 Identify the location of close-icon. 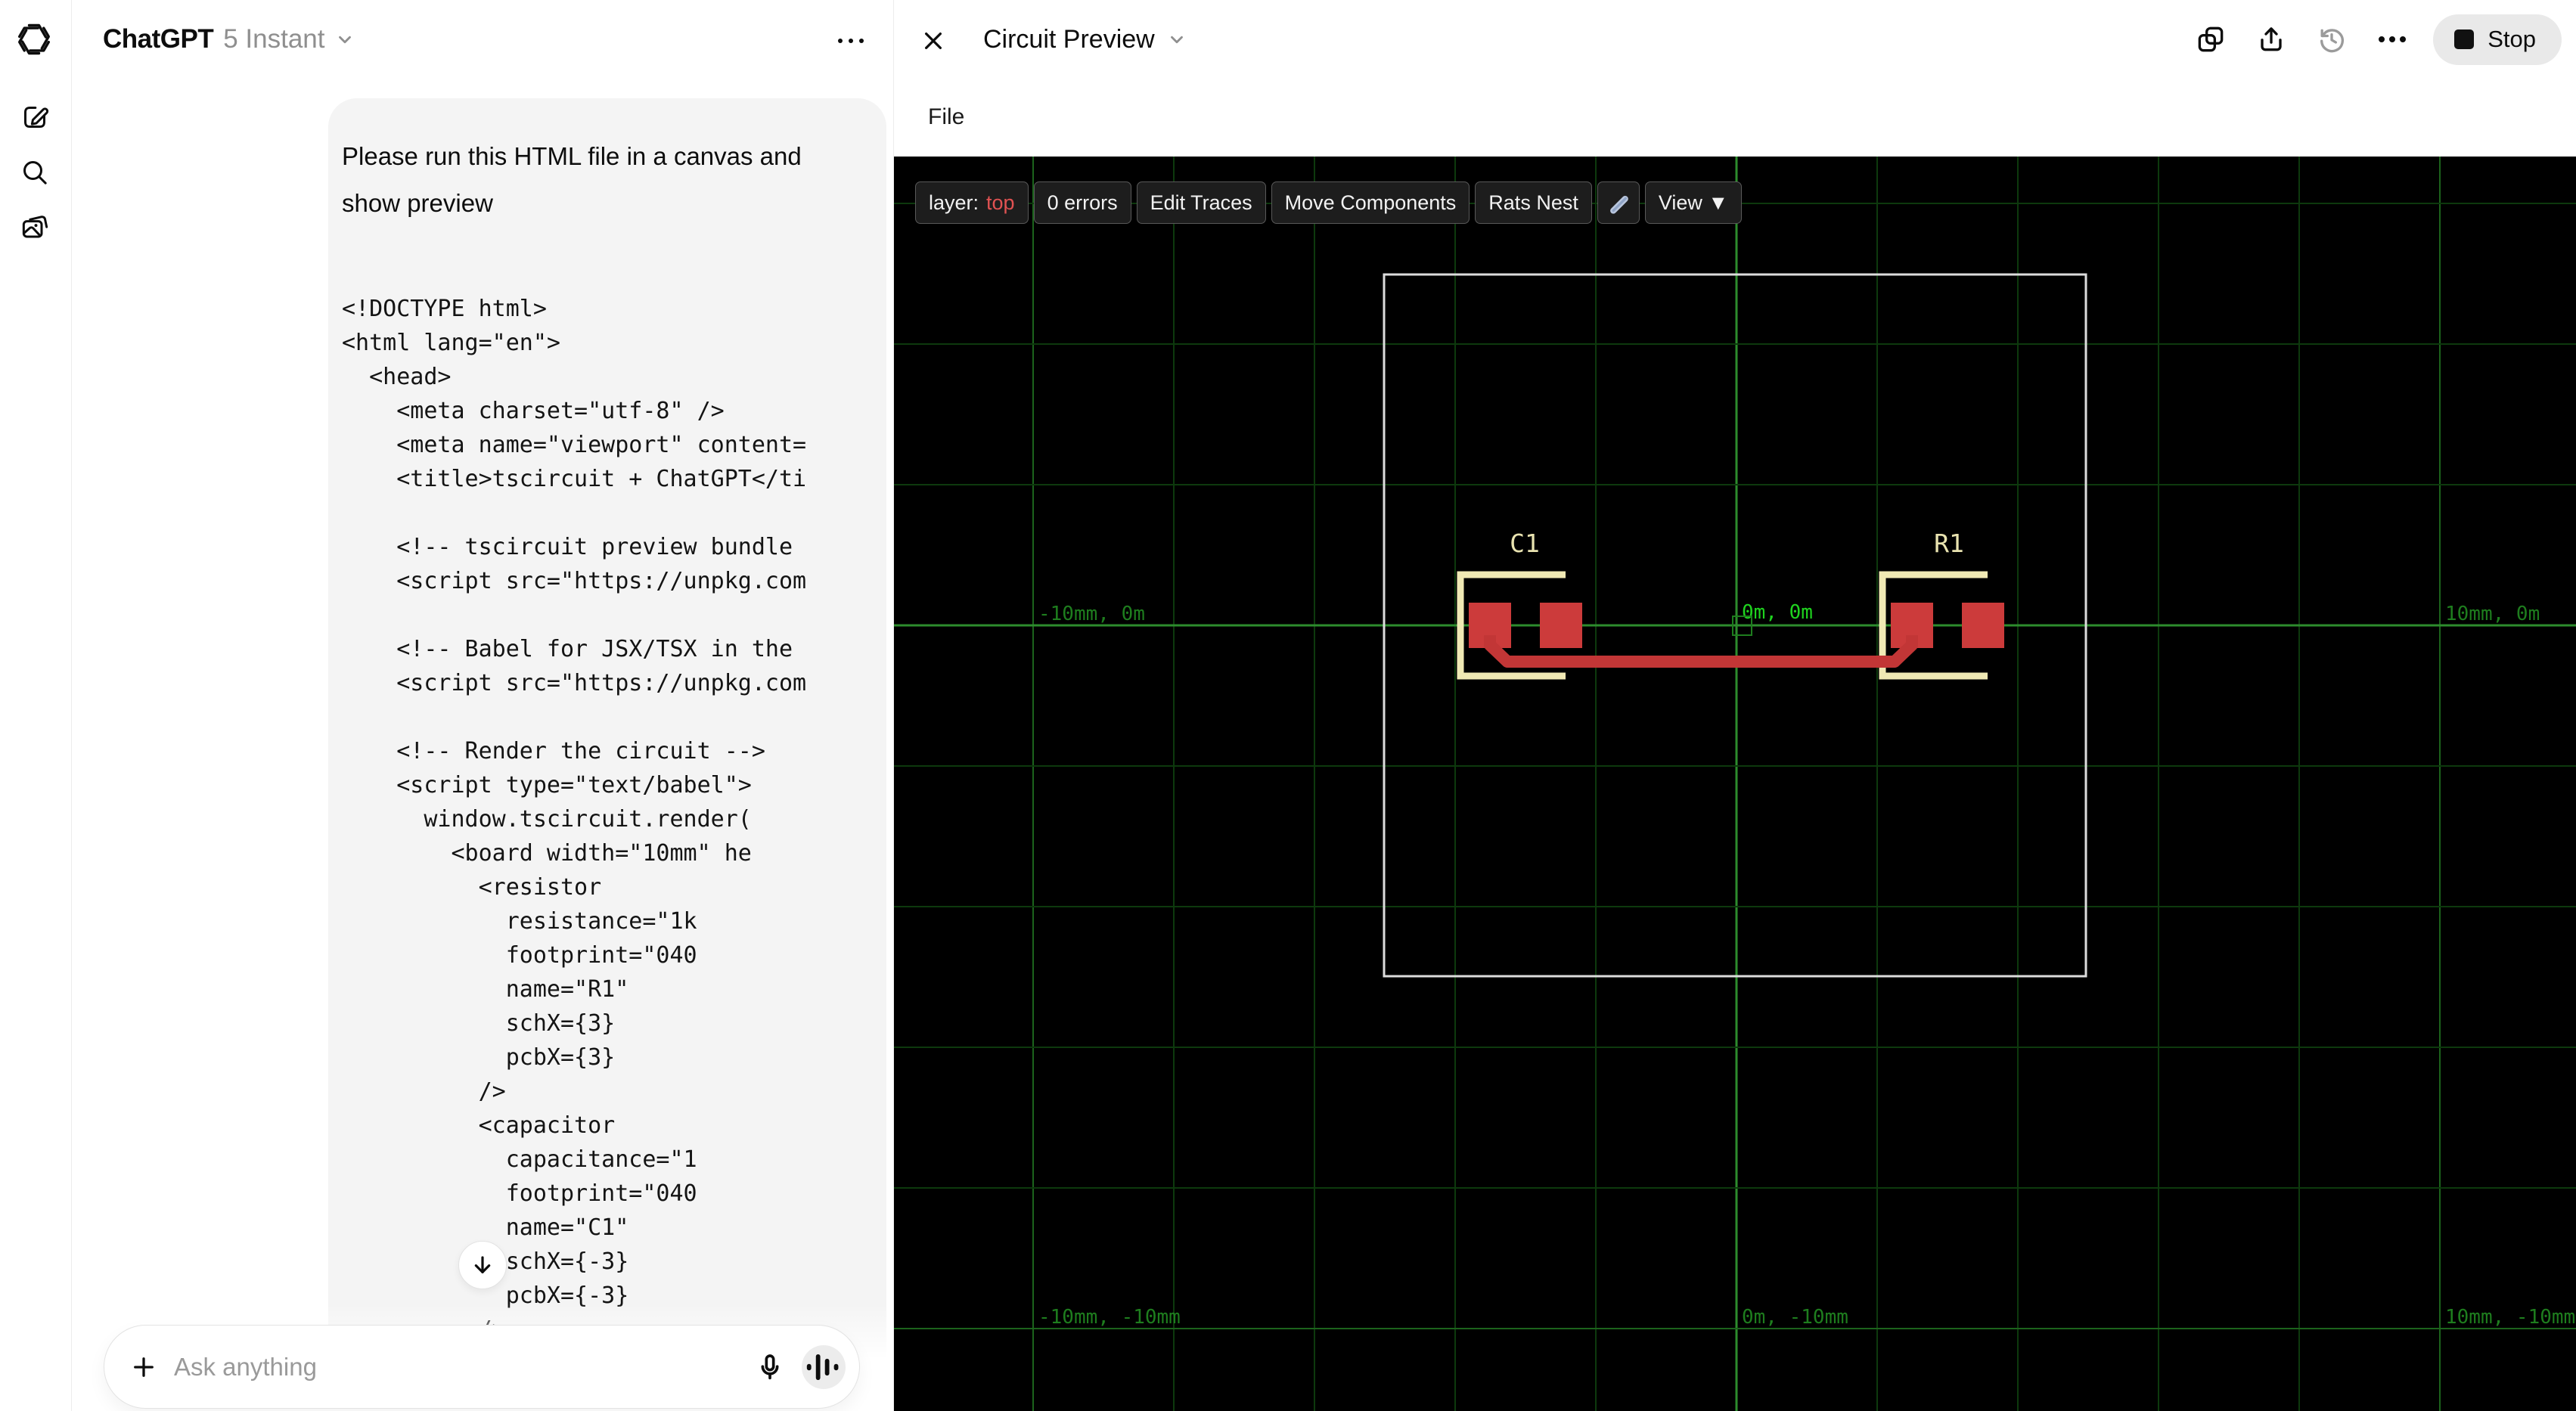
(933, 41).